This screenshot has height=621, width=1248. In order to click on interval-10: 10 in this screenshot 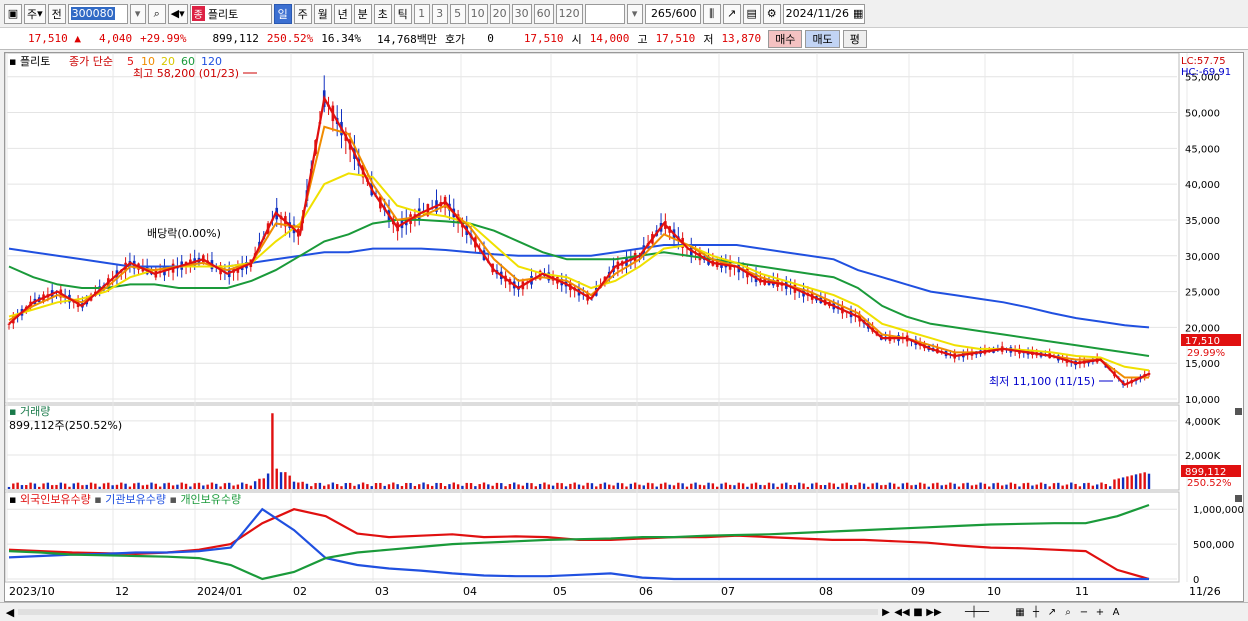, I will do `click(477, 13)`.